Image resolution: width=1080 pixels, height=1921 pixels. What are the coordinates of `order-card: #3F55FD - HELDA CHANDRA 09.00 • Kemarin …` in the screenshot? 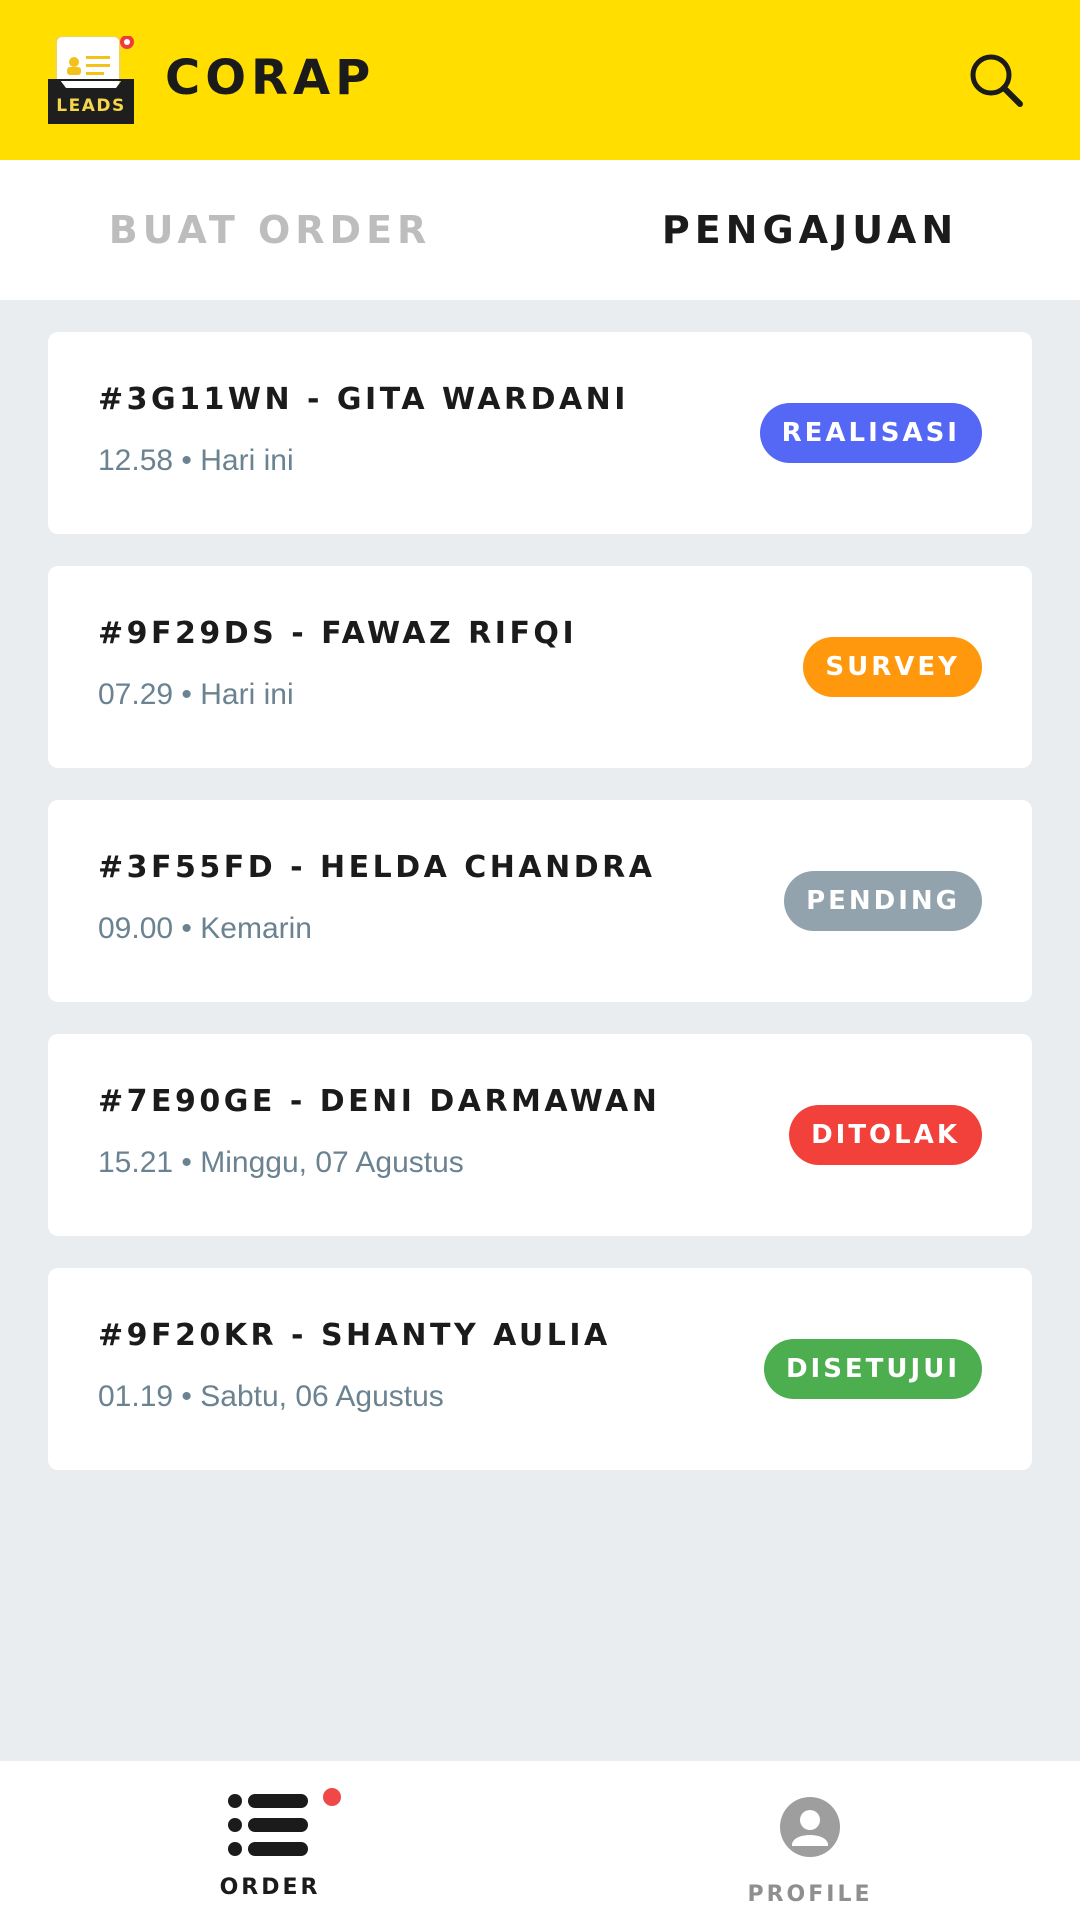 It's located at (540, 901).